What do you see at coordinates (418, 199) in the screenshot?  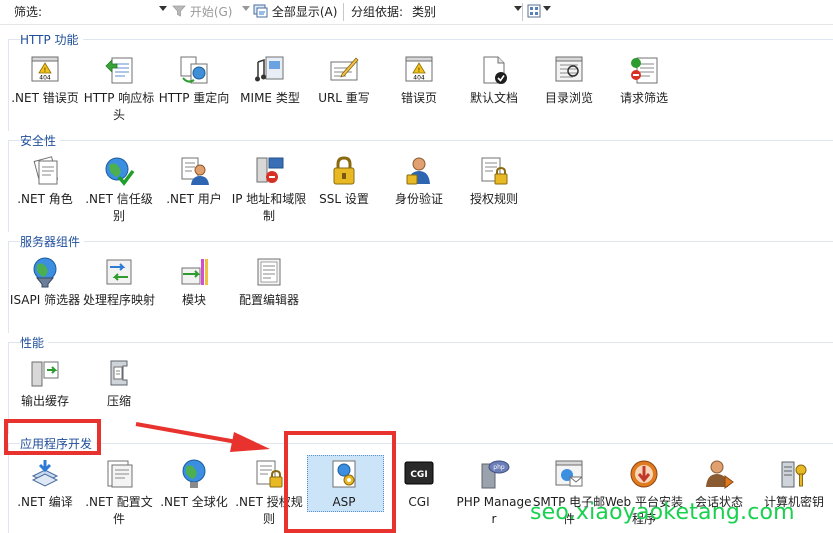 I see `feature-label: 身份验证` at bounding box center [418, 199].